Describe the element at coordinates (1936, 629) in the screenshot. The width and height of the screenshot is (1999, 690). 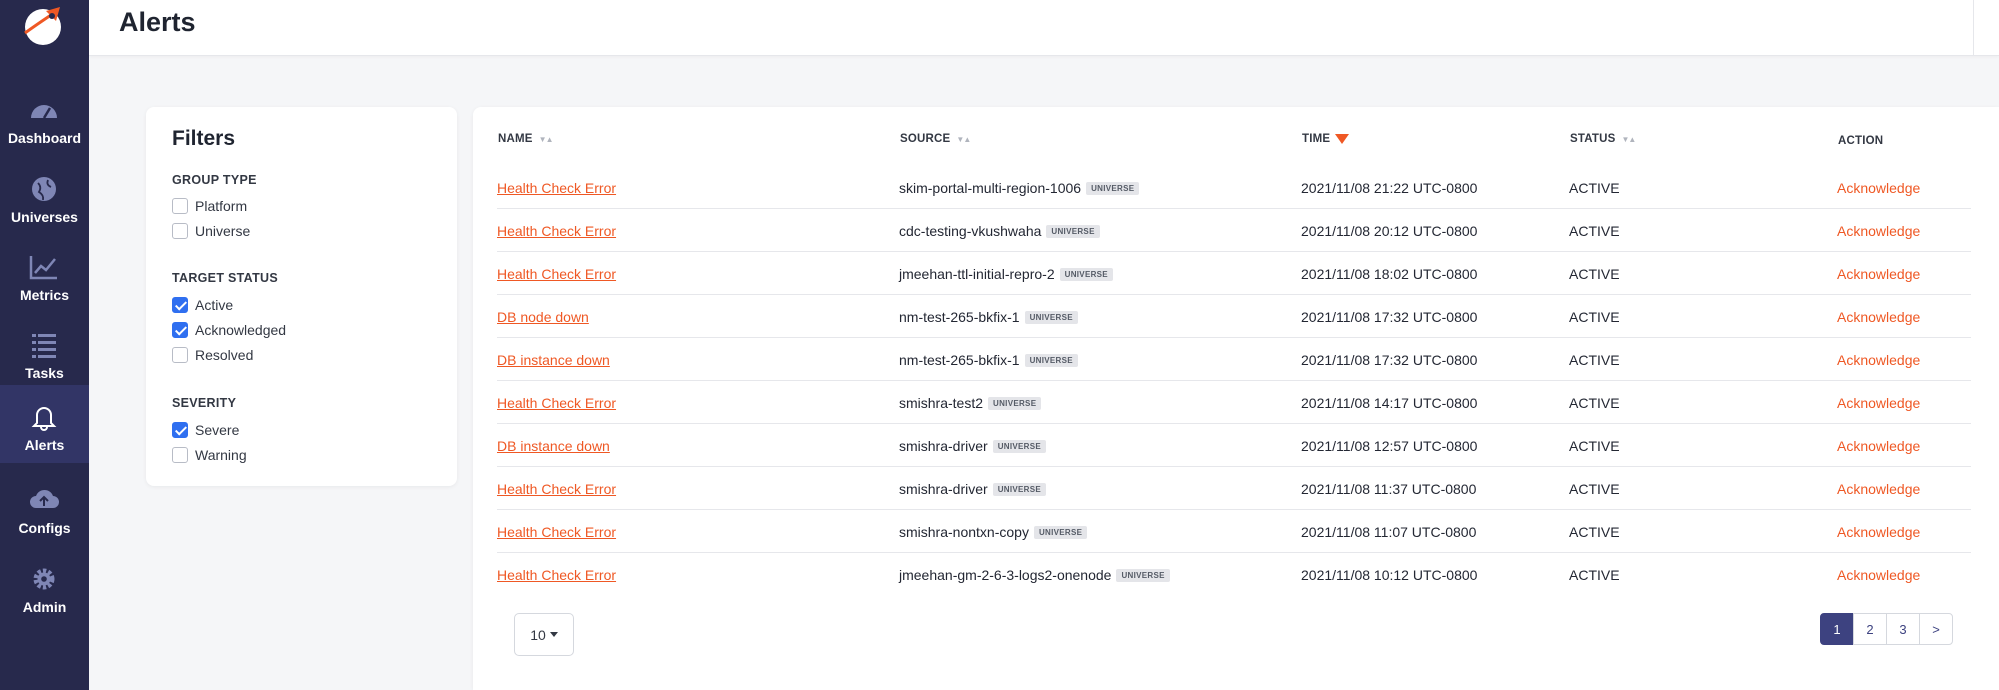
I see `next-page-button: >` at that location.